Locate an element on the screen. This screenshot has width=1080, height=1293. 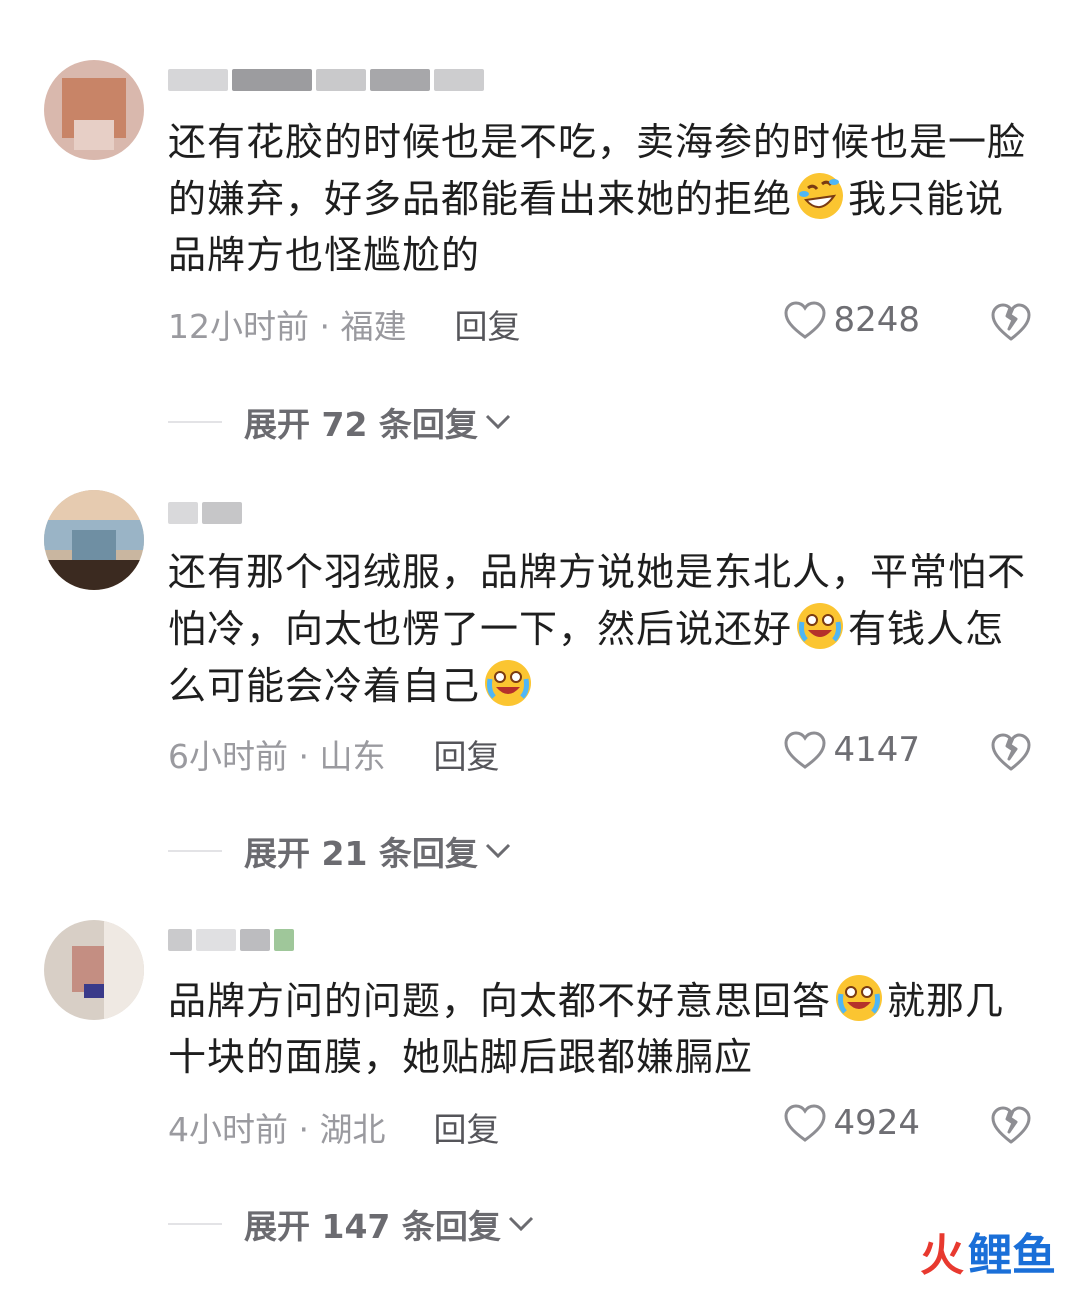
expand-replies-button: 展开 72 条回复 is located at coordinates (340, 422).